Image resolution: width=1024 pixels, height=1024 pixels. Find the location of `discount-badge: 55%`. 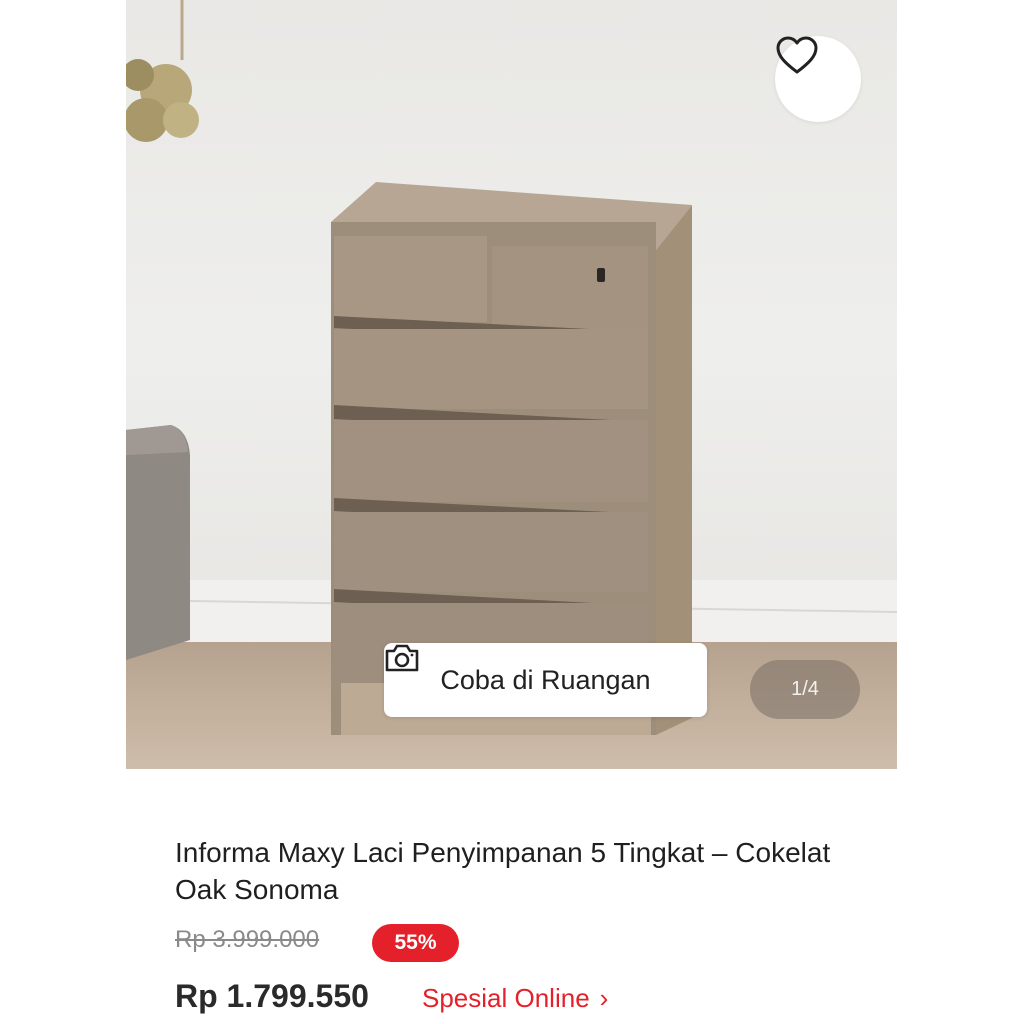

discount-badge: 55% is located at coordinates (415, 943).